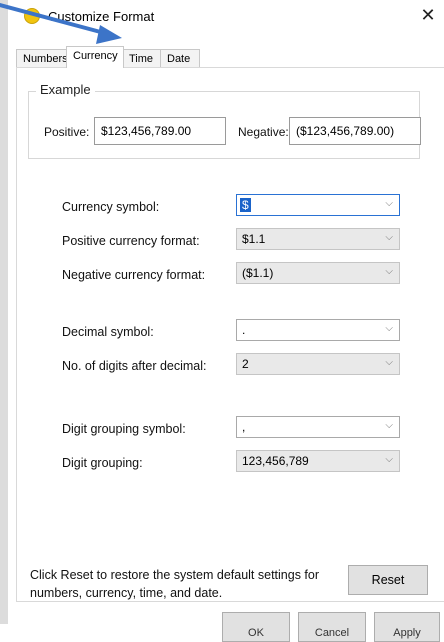 Image resolution: width=444 pixels, height=642 pixels. Describe the element at coordinates (131, 241) in the screenshot. I see `positive-currency-format-label: Positive currency format:` at that location.